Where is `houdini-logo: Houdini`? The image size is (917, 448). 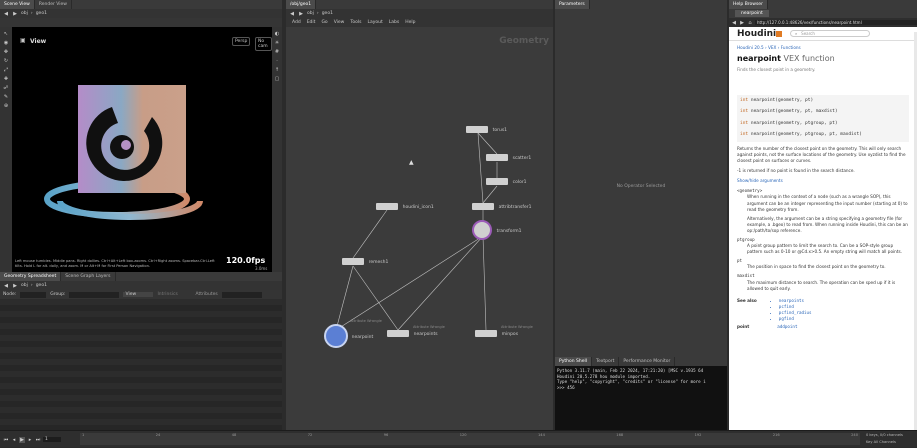 houdini-logo: Houdini is located at coordinates (756, 34).